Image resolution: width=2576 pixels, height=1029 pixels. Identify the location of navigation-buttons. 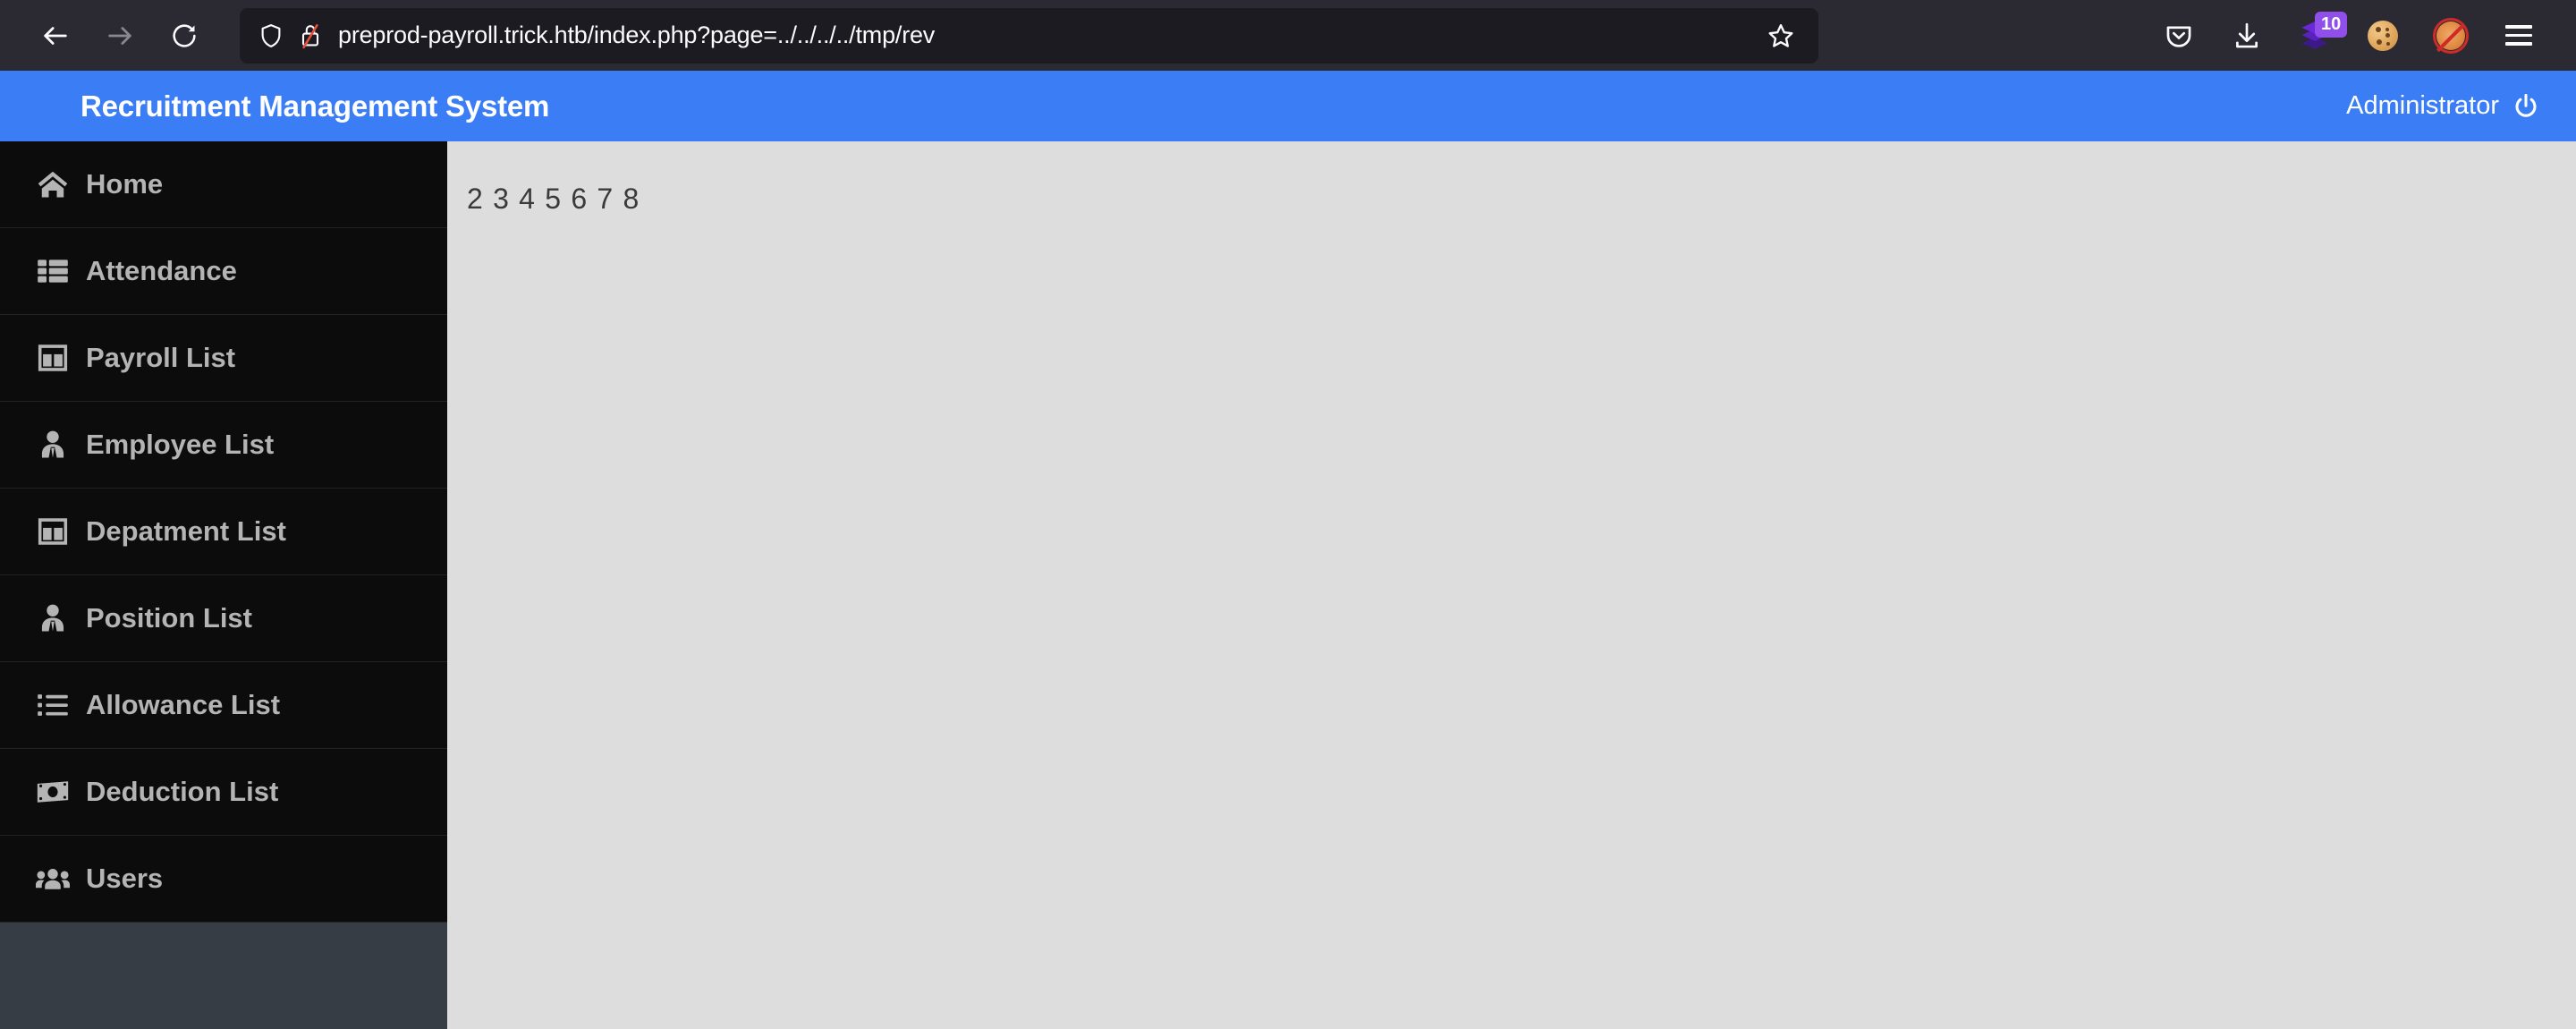
(119, 35).